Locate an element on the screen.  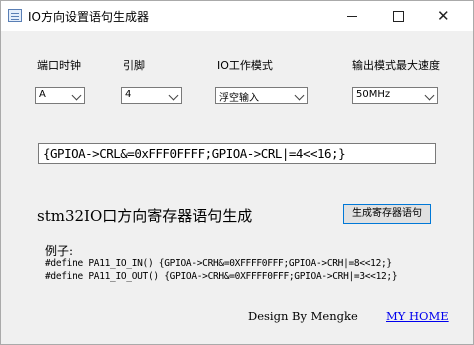
close-button: ✕ is located at coordinates (445, 16).